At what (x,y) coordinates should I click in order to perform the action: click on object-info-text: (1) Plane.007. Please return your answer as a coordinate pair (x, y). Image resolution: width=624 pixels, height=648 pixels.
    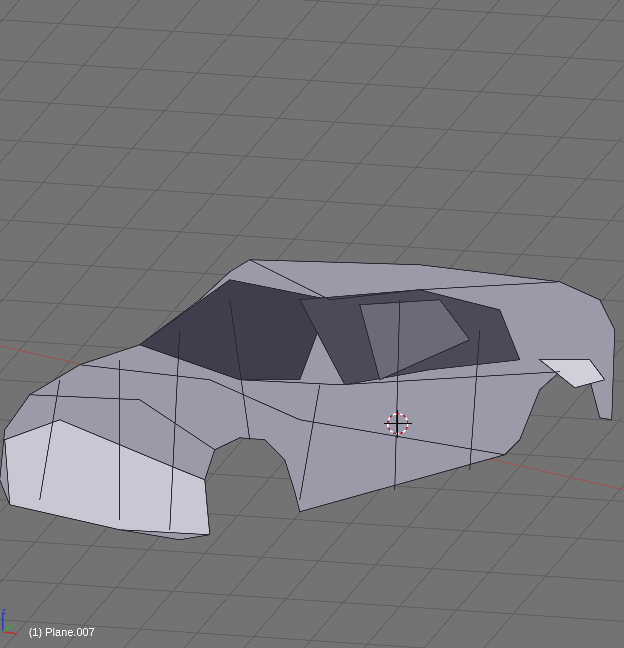
    Looking at the image, I should click on (62, 633).